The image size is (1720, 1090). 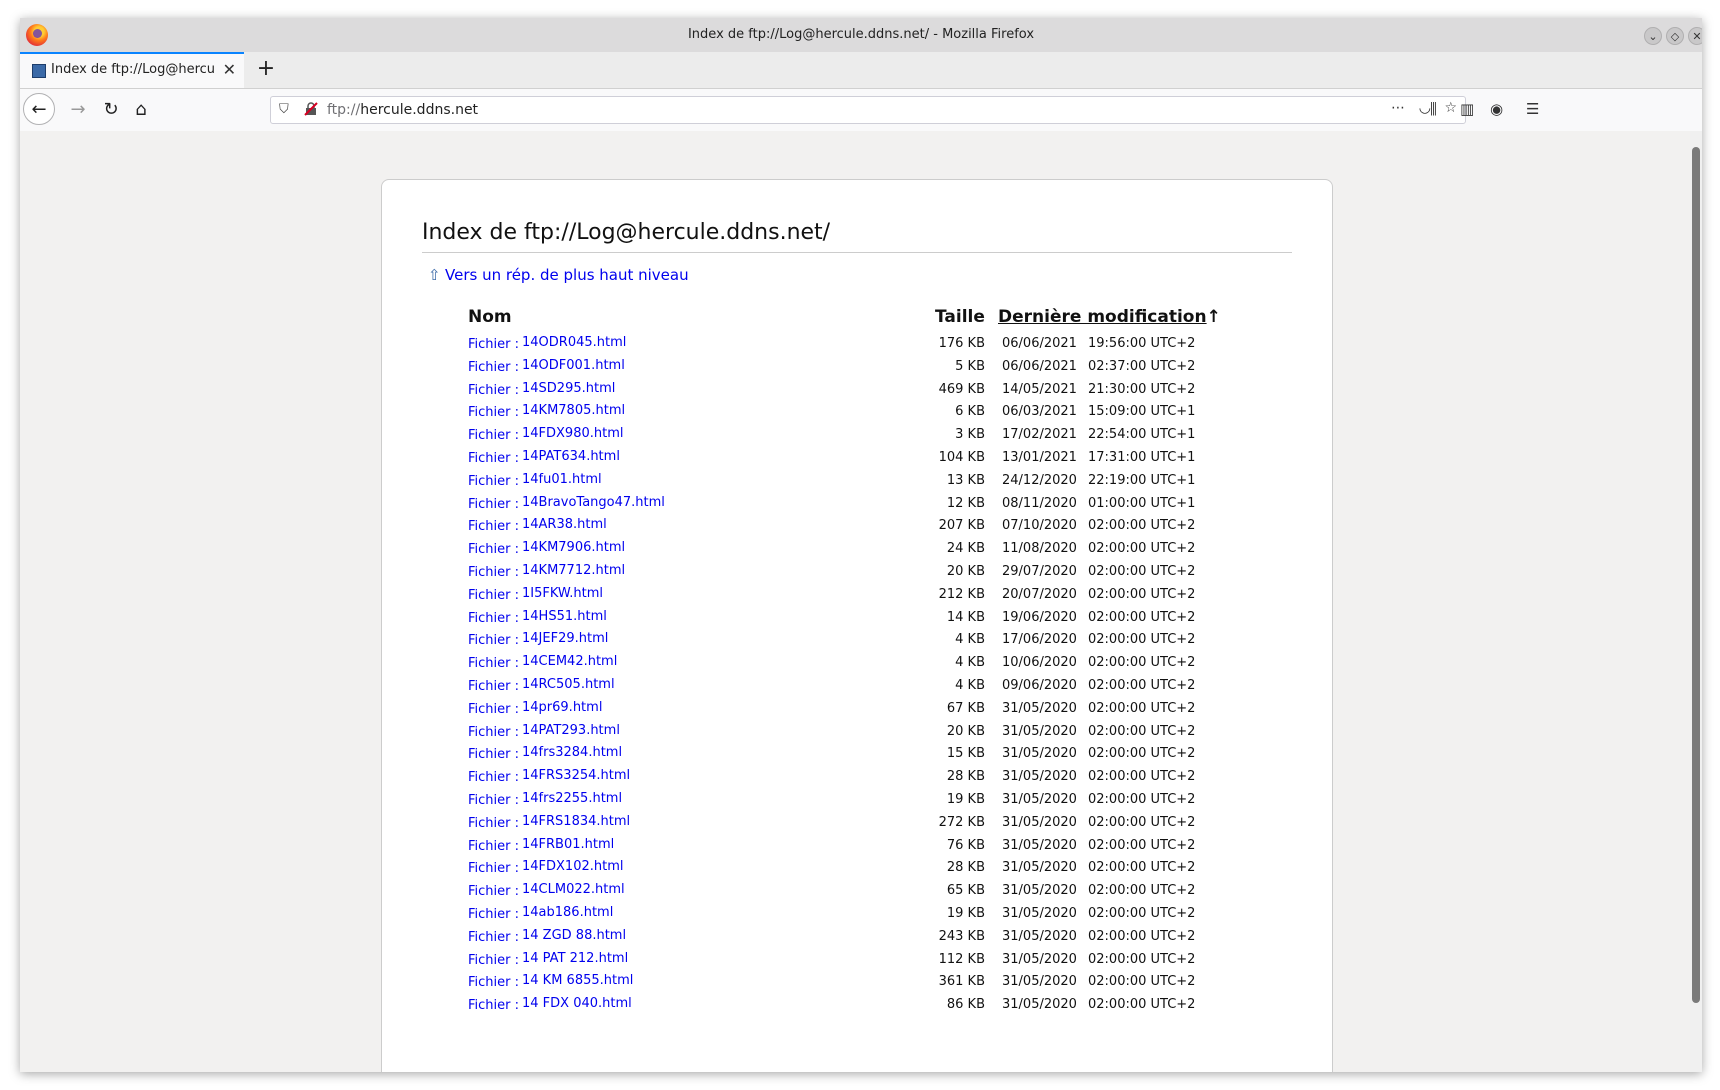 What do you see at coordinates (577, 980) in the screenshot?
I see `file-link: 14 KM 6855.html` at bounding box center [577, 980].